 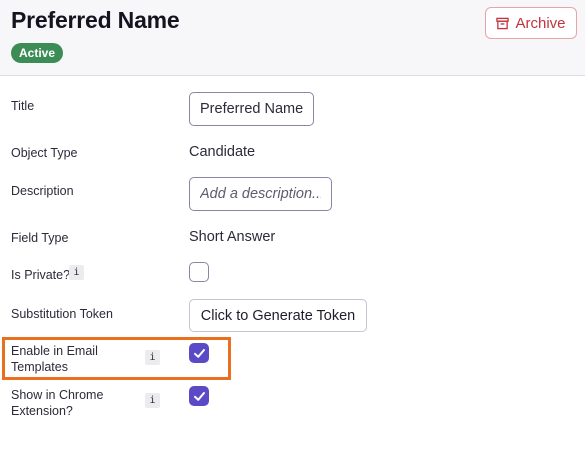 I want to click on field-type-label: Field Type, so click(x=40, y=238).